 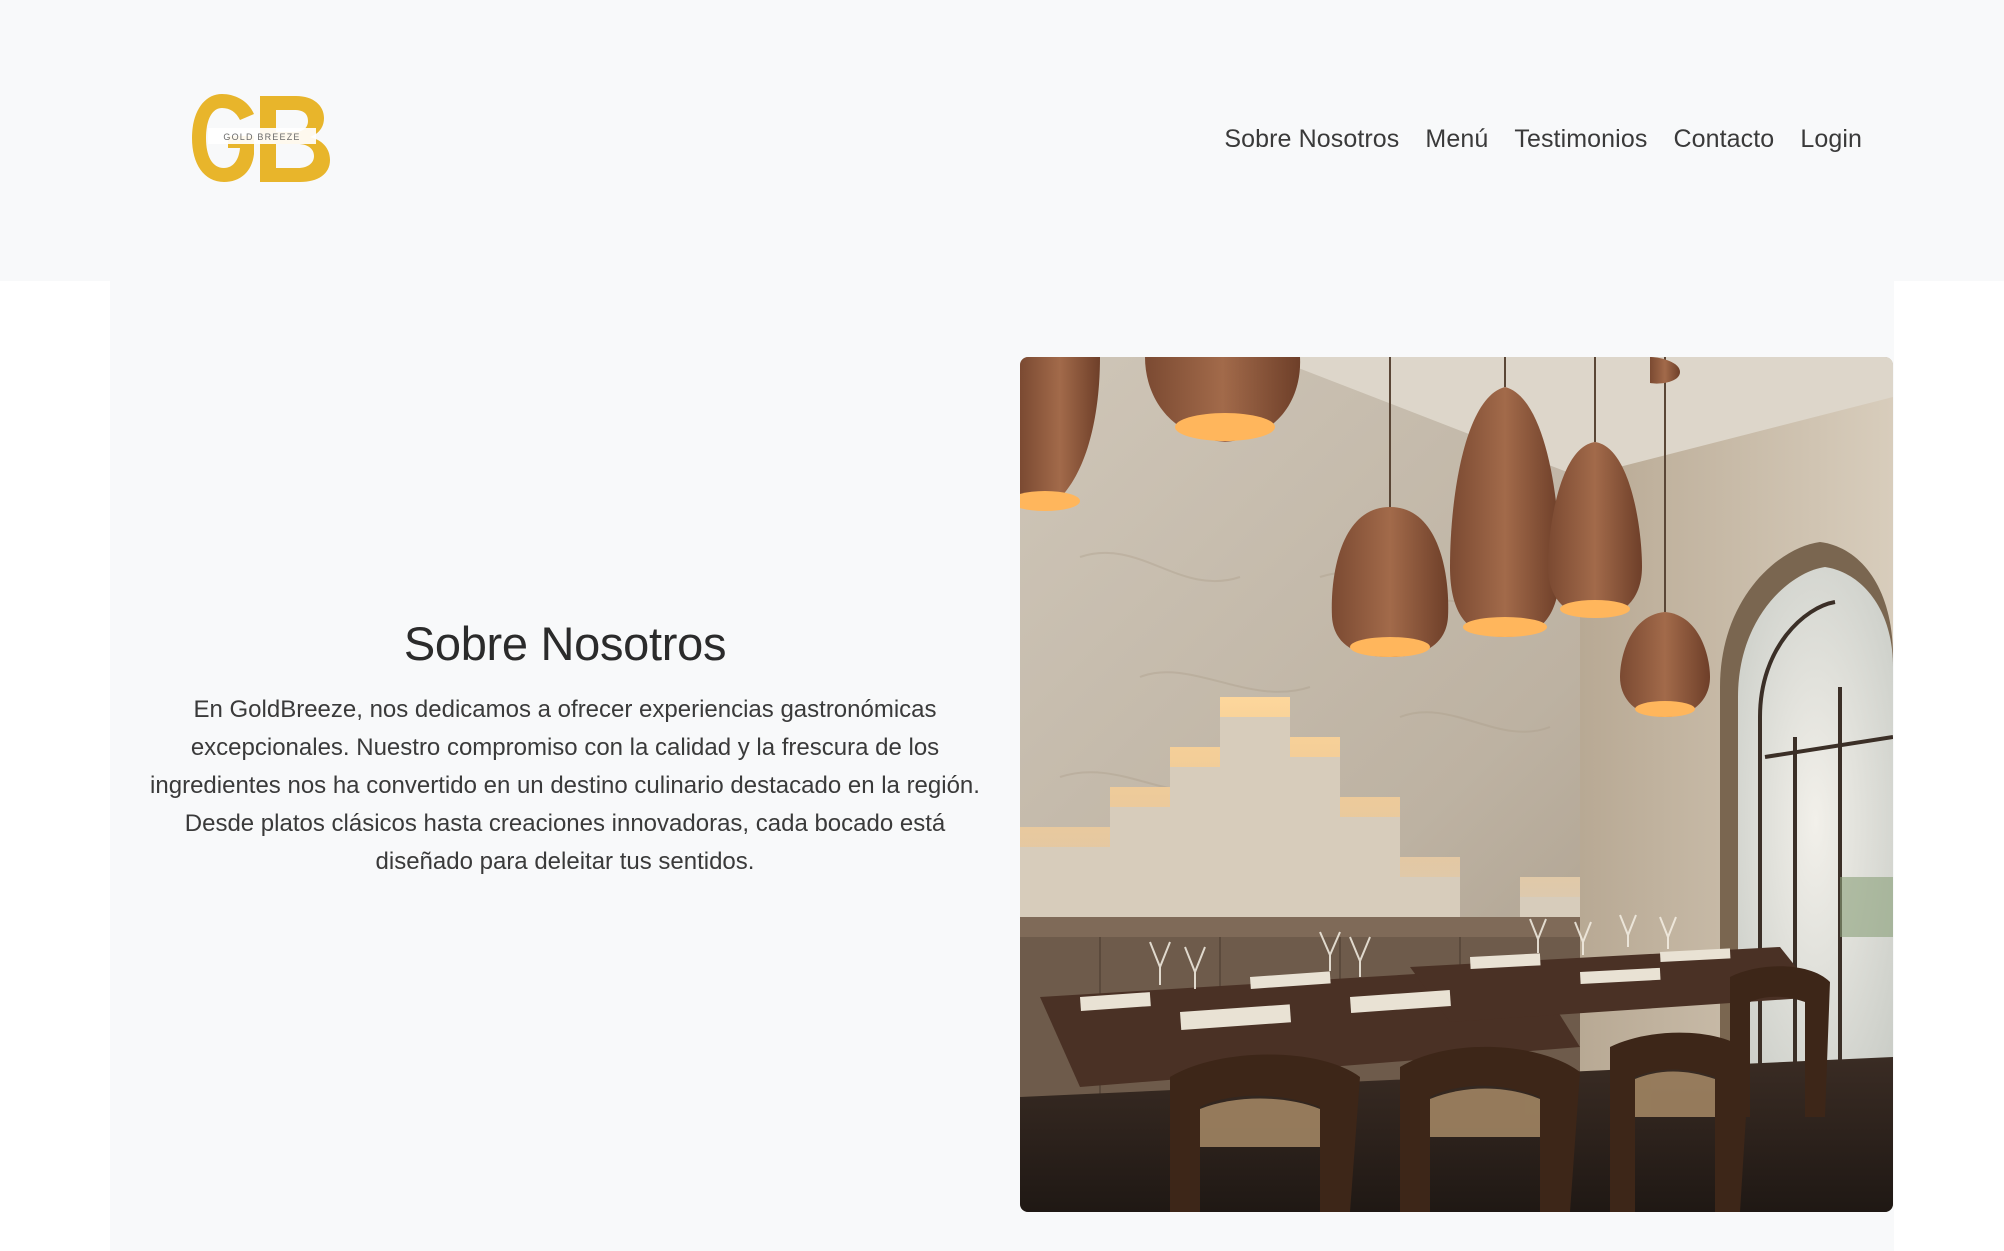 What do you see at coordinates (1311, 139) in the screenshot?
I see `nav-link-sobre-nosotros: Sobre Nosotros` at bounding box center [1311, 139].